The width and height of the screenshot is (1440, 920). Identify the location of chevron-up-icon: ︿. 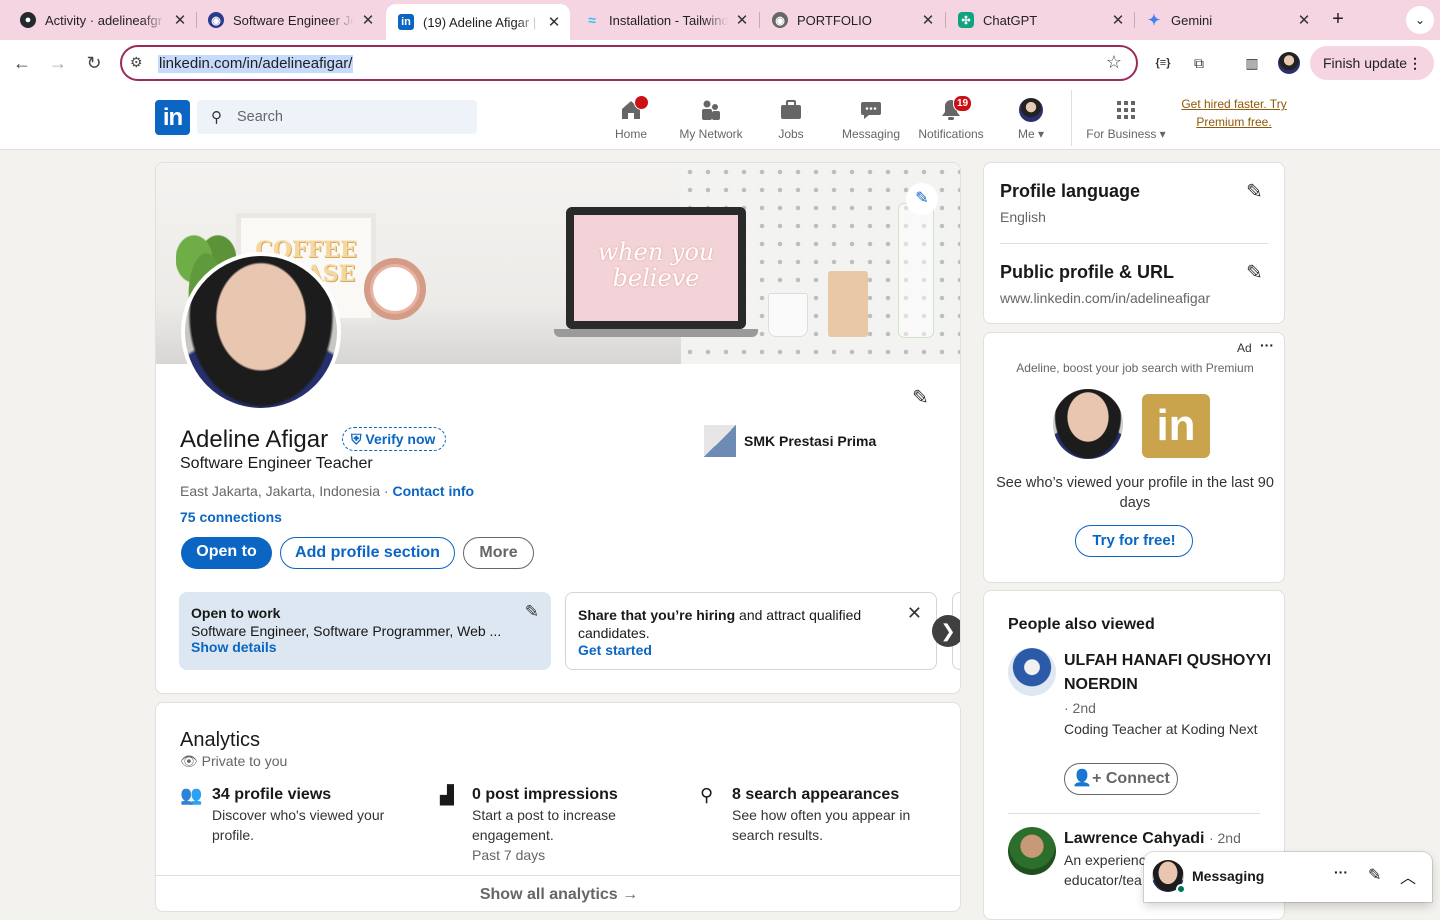
(1408, 876).